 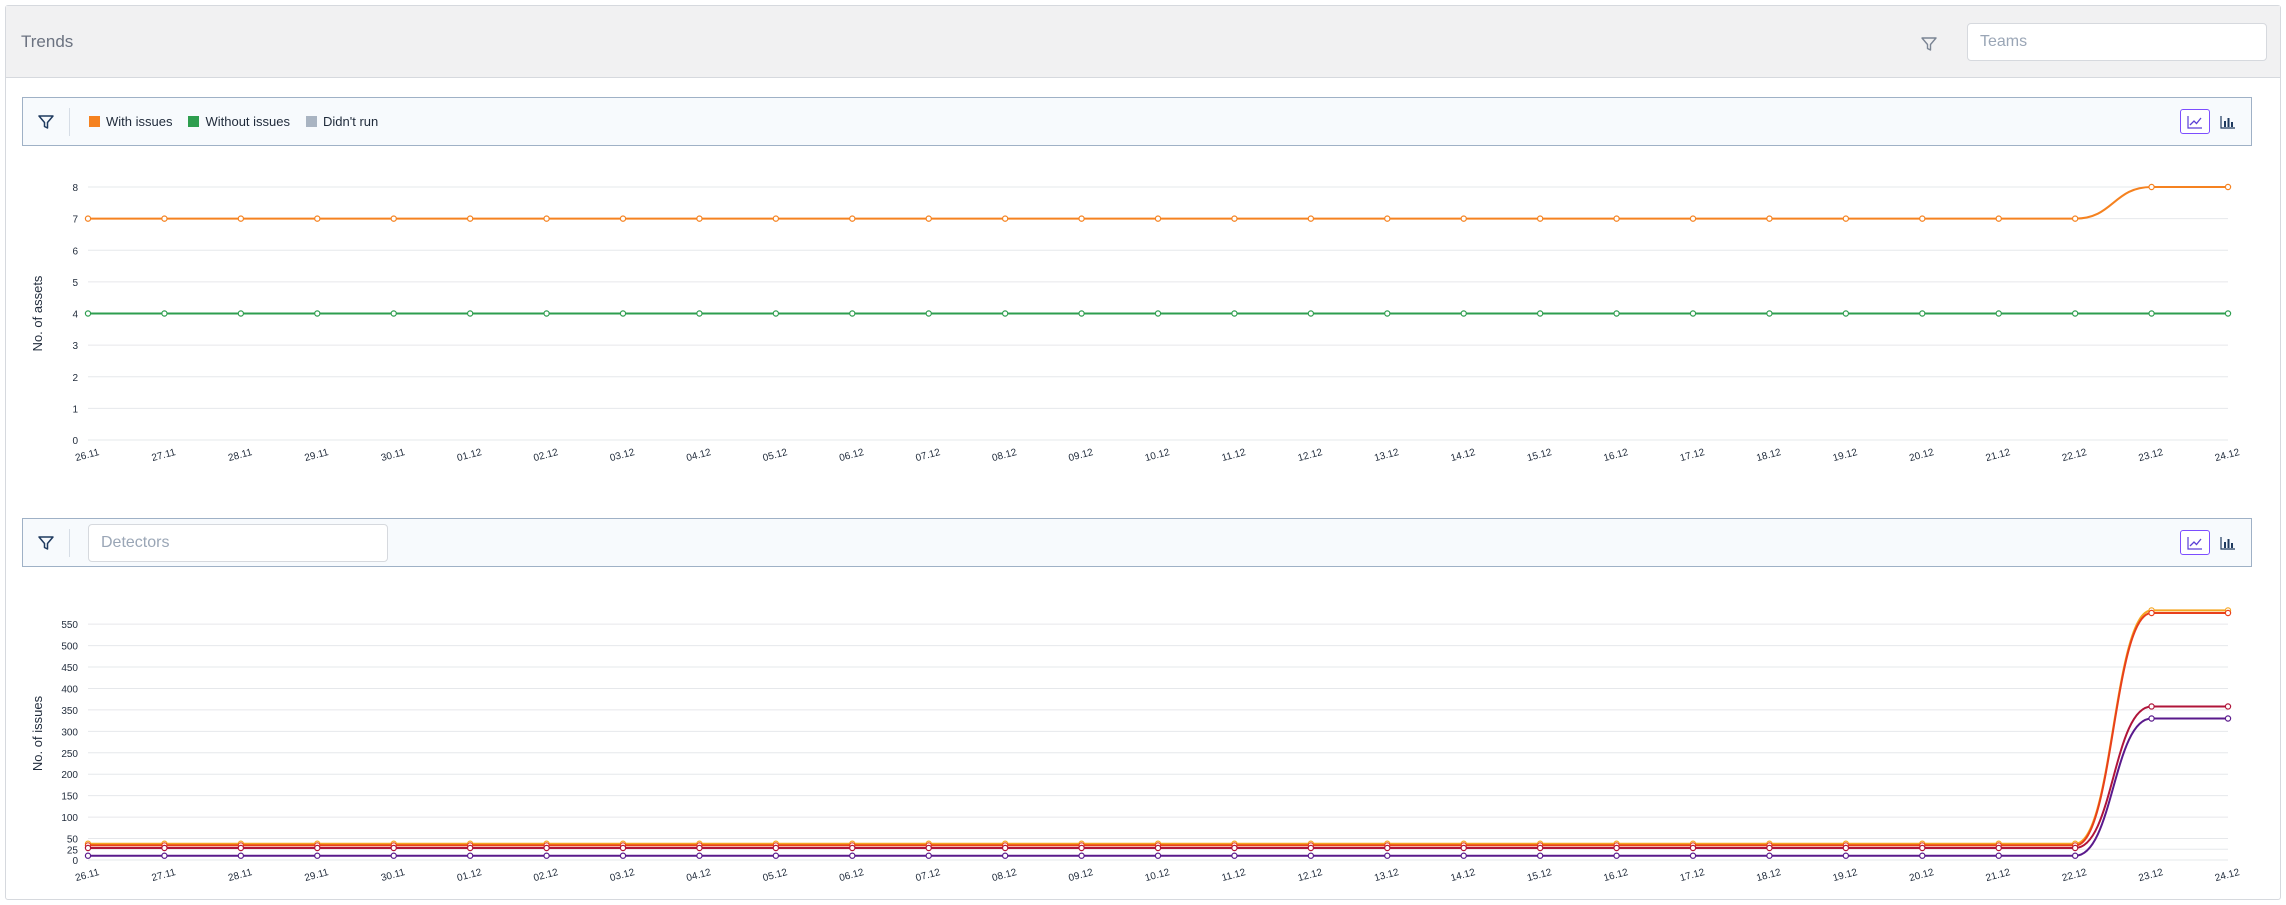 What do you see at coordinates (130, 121) in the screenshot?
I see `legend-item-with-issues: With issues` at bounding box center [130, 121].